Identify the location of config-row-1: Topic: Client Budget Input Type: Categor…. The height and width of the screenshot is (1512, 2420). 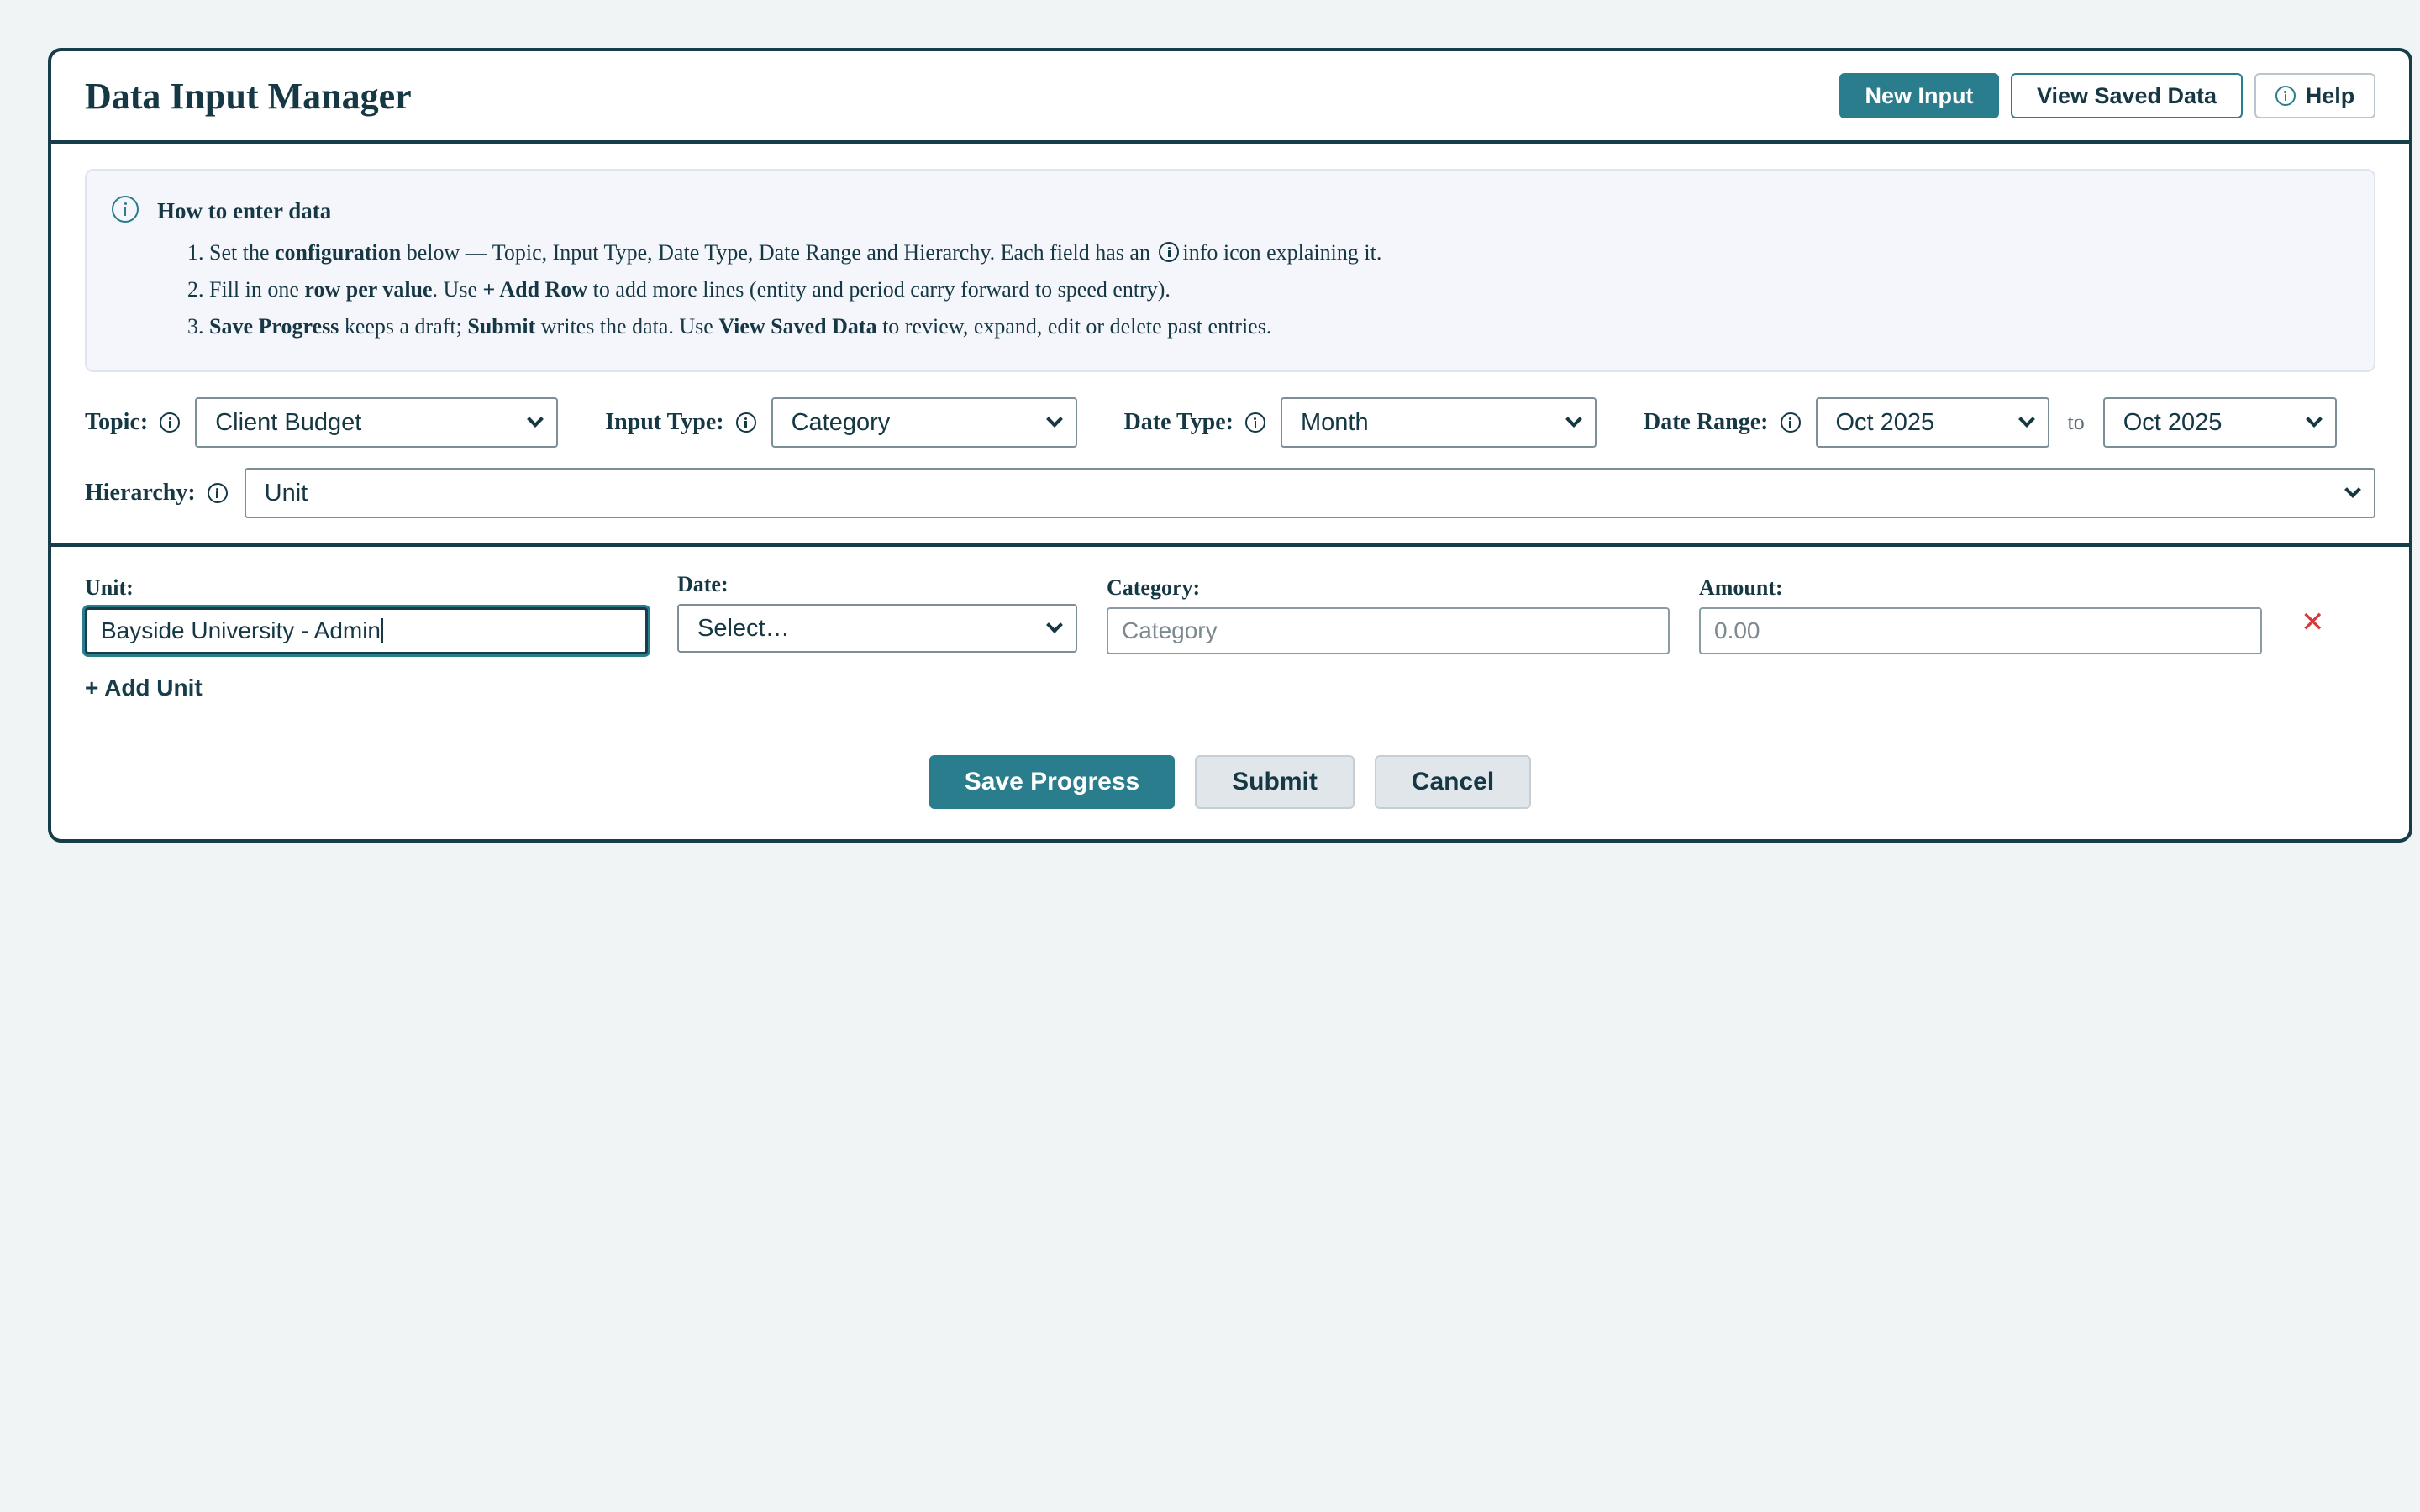
(1230, 422).